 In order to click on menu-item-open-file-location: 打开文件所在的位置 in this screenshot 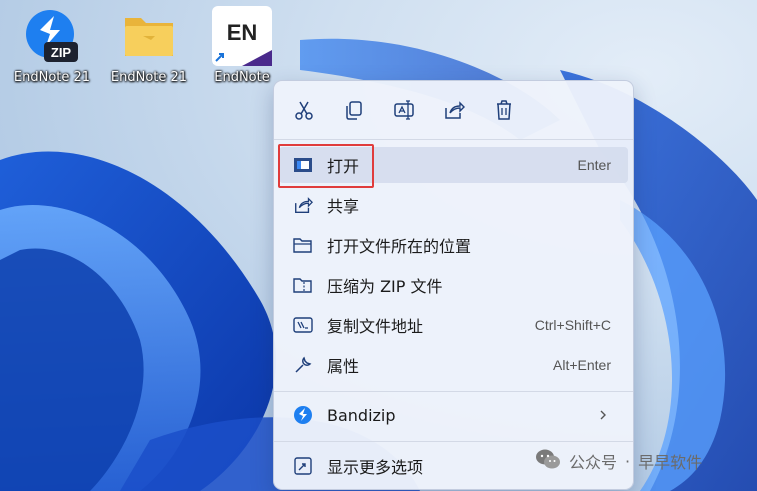, I will do `click(453, 245)`.